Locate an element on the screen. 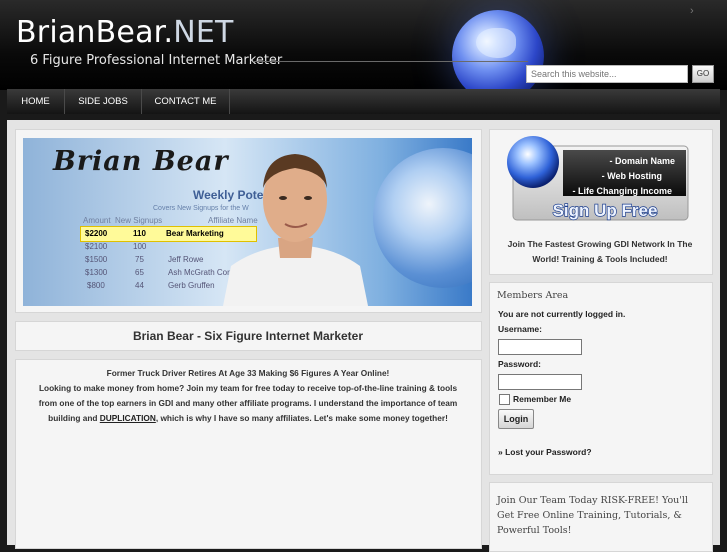  banner-name: Brian Bear is located at coordinates (141, 161).